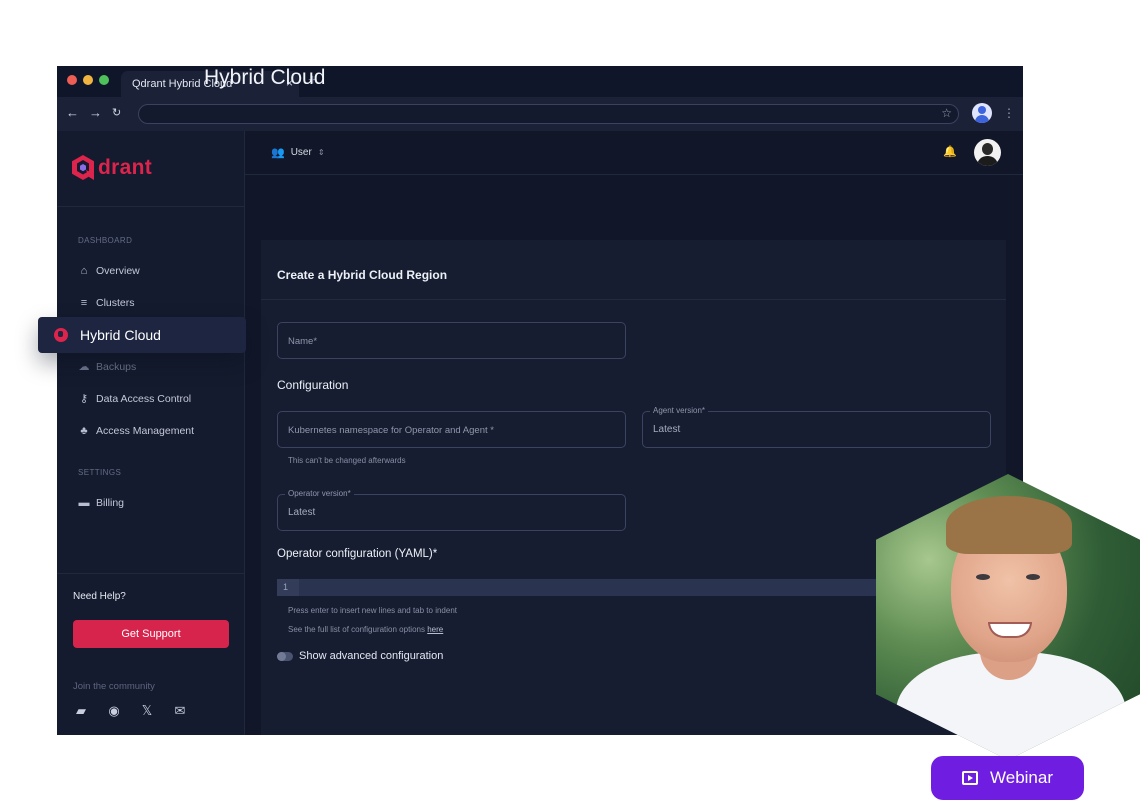 Image resolution: width=1140 pixels, height=800 pixels. Describe the element at coordinates (946, 113) in the screenshot. I see `bookmark-star-icon: ☆` at that location.